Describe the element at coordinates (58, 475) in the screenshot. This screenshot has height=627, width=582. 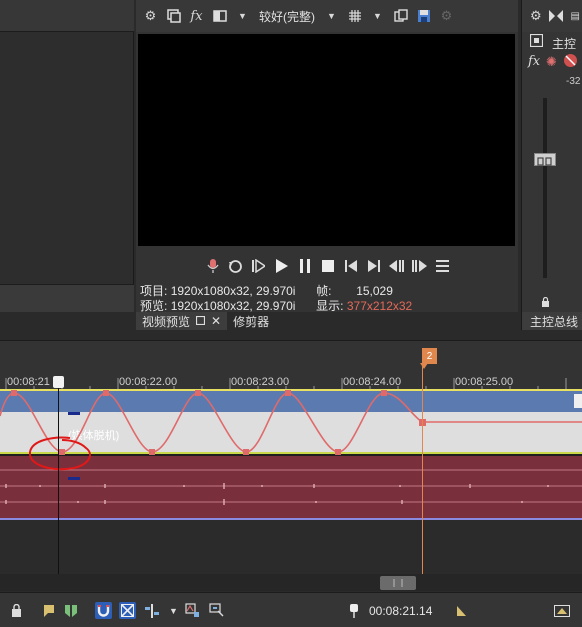
I see `playhead-line` at that location.